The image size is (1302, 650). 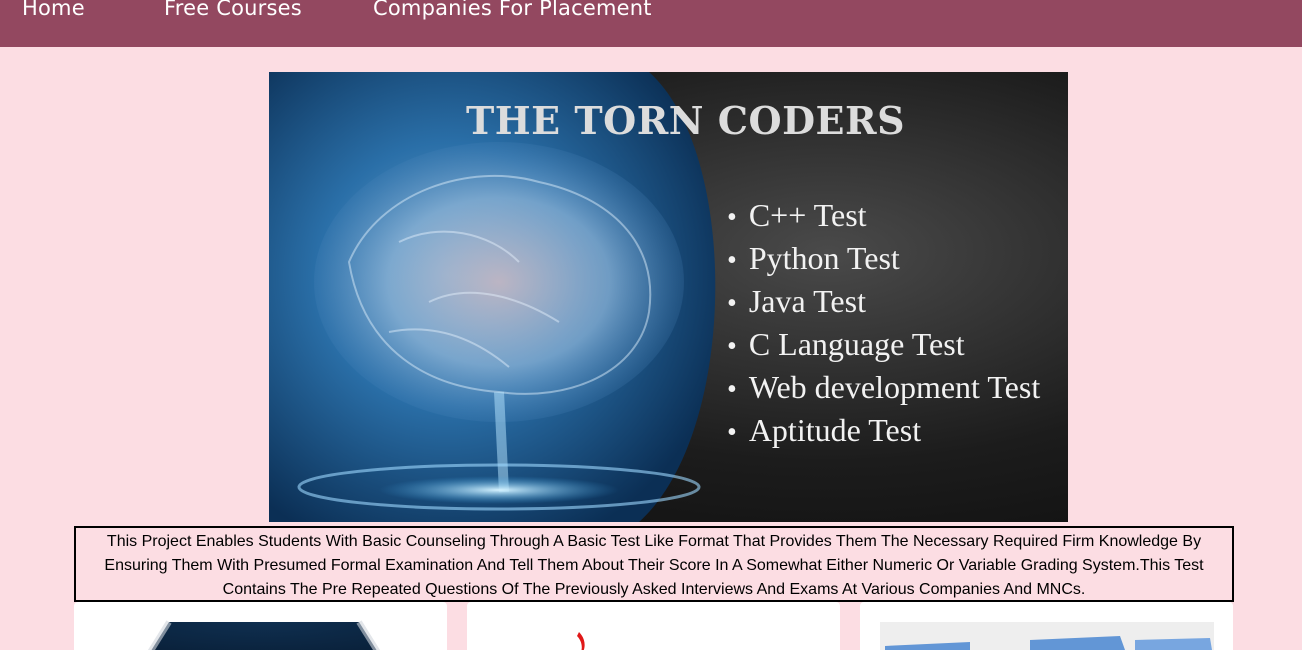 What do you see at coordinates (883, 215) in the screenshot?
I see `test-list-item: C++ Test` at bounding box center [883, 215].